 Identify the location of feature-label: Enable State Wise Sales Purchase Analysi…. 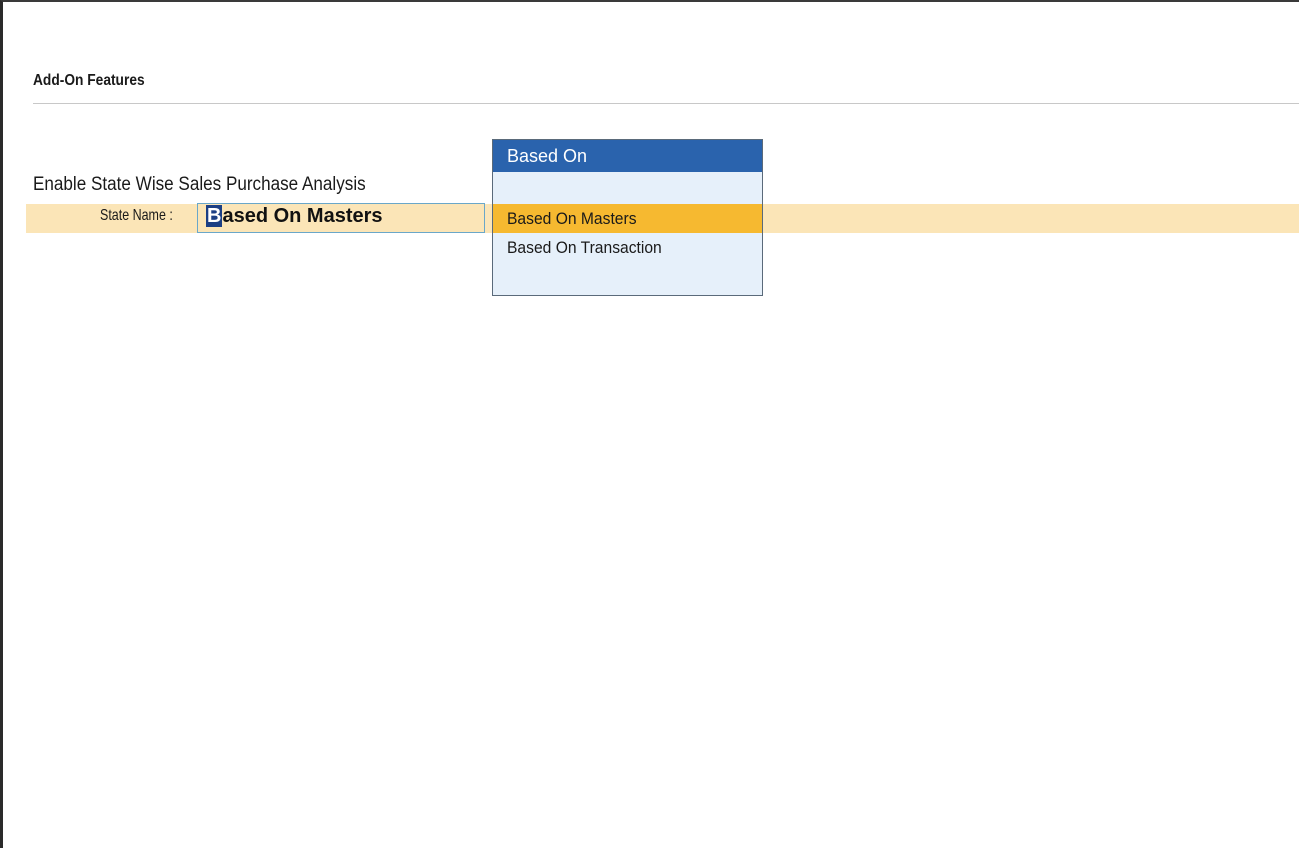
(199, 184).